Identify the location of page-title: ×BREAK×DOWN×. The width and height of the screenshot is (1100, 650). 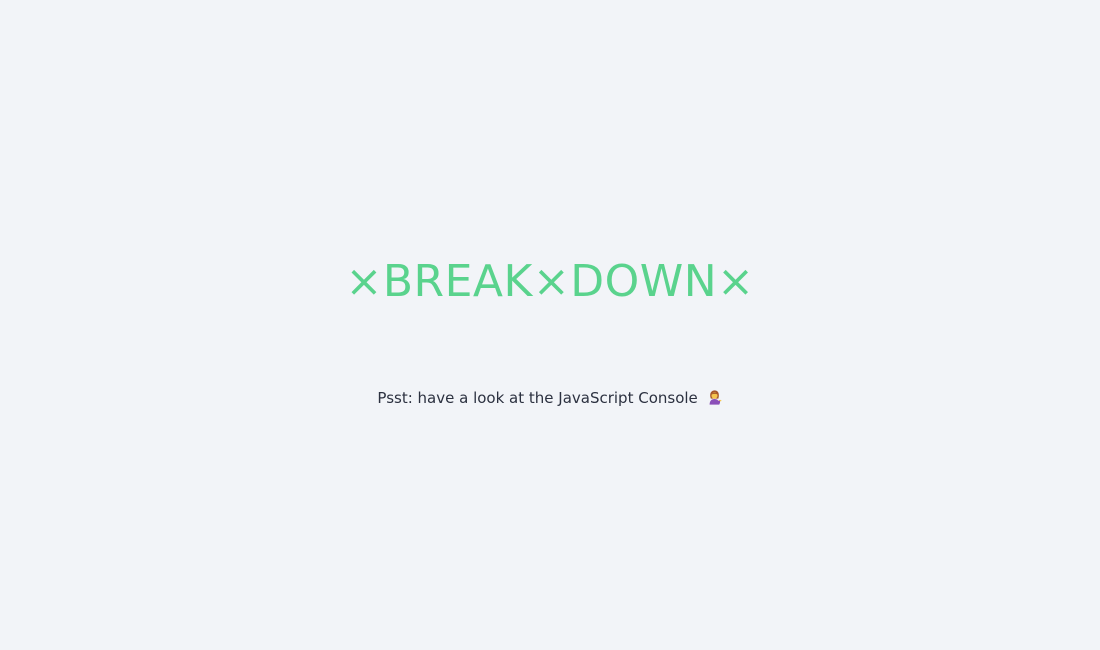
(550, 281).